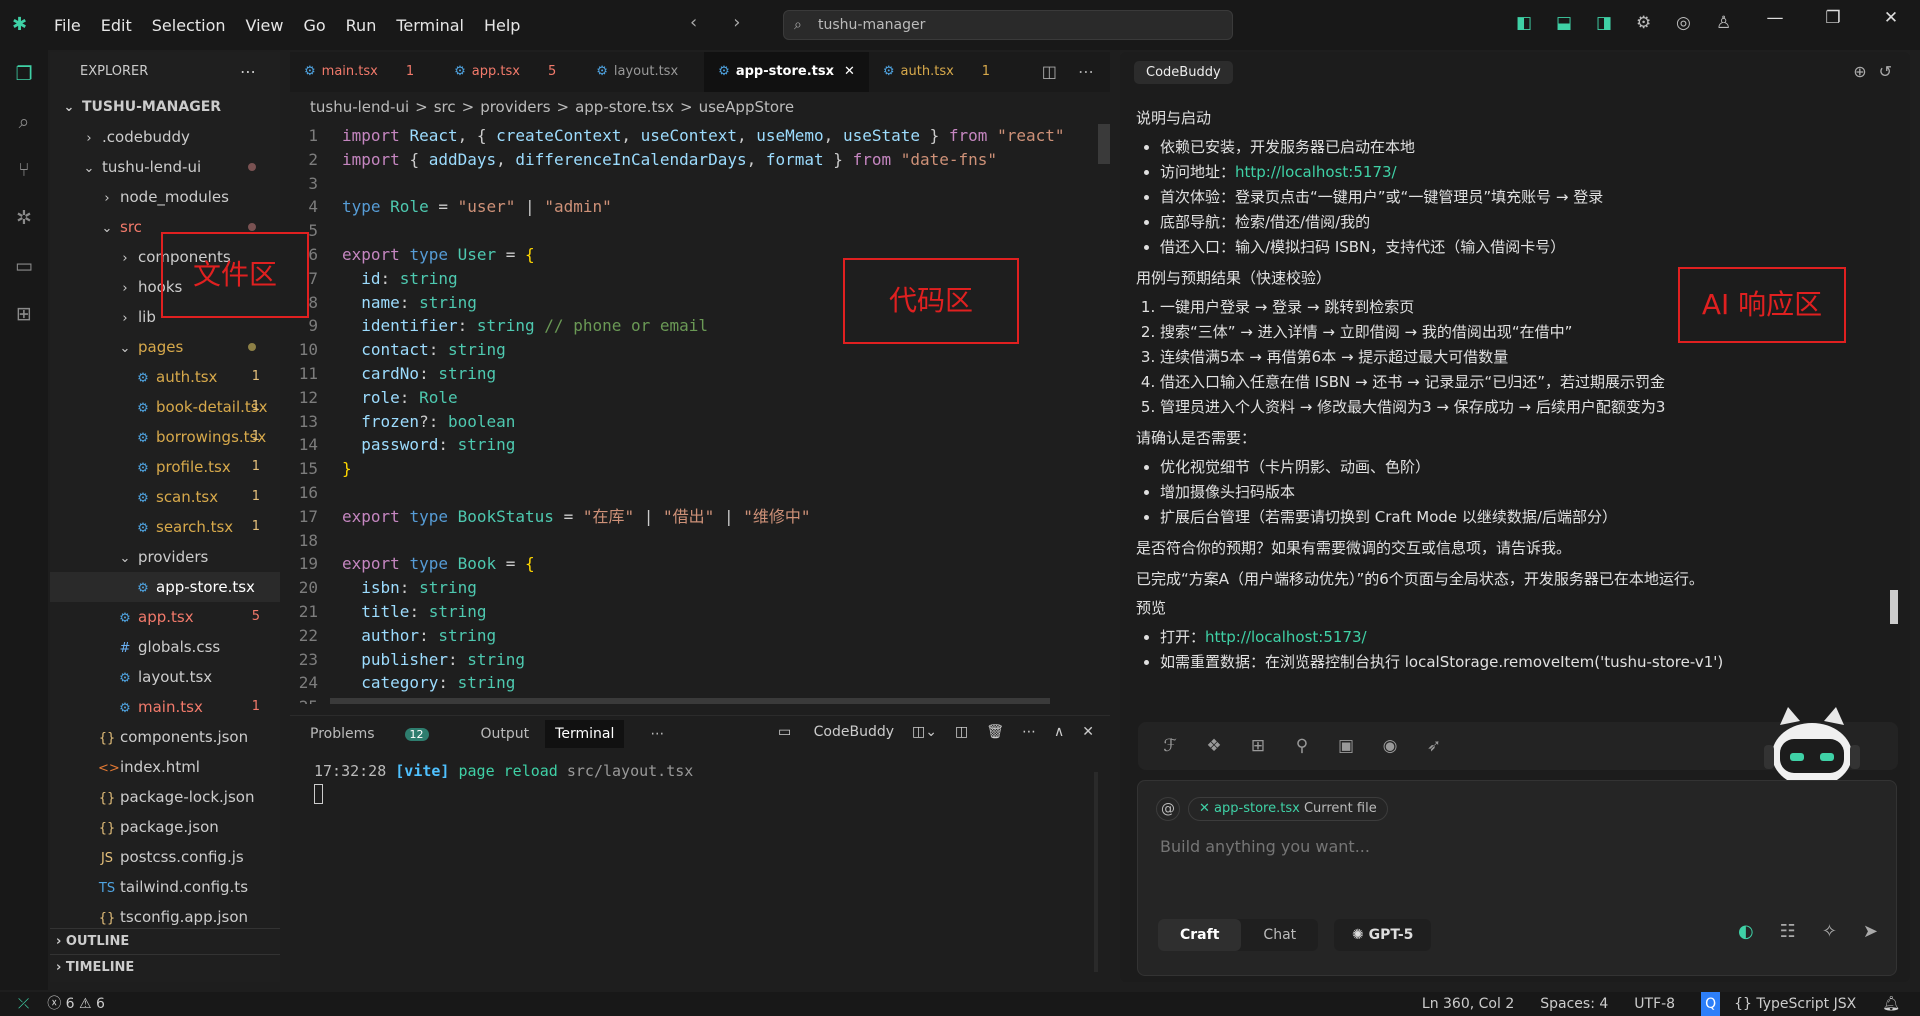 The height and width of the screenshot is (1016, 1920). What do you see at coordinates (1775, 18) in the screenshot?
I see `minimize-icon: —` at bounding box center [1775, 18].